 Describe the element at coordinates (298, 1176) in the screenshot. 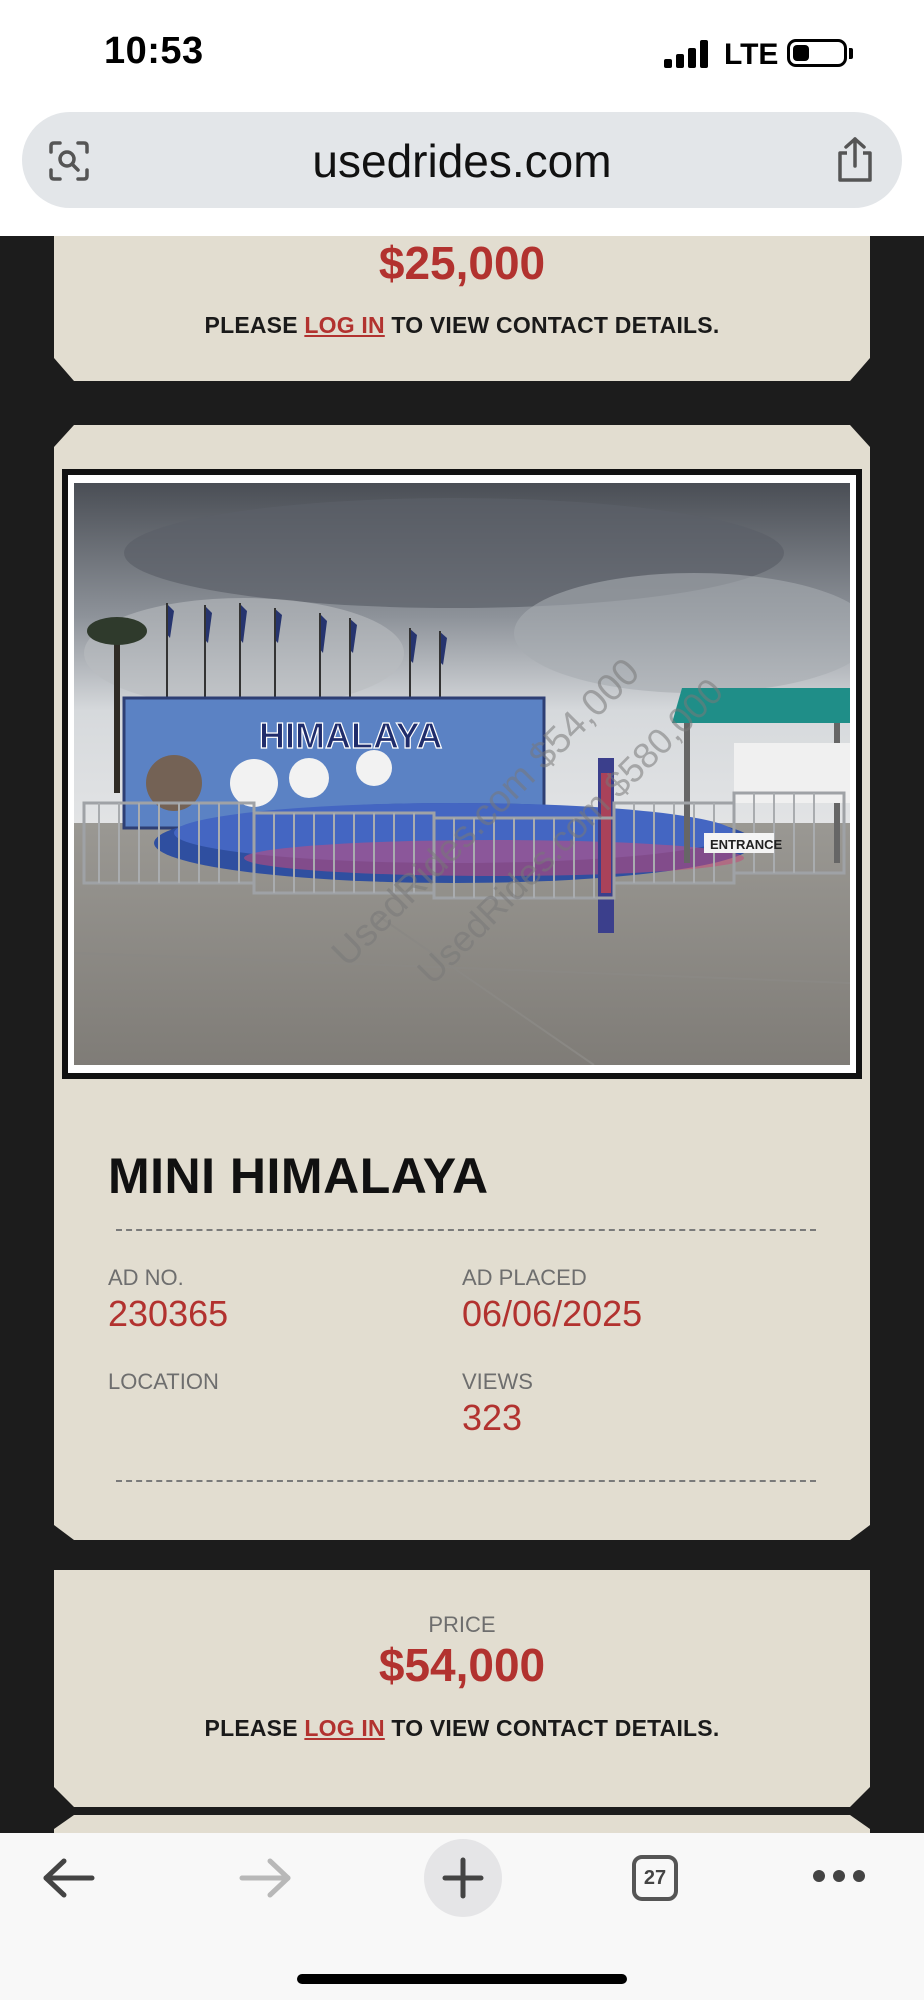

I see `listing-title: MINI HIMALAYA` at that location.